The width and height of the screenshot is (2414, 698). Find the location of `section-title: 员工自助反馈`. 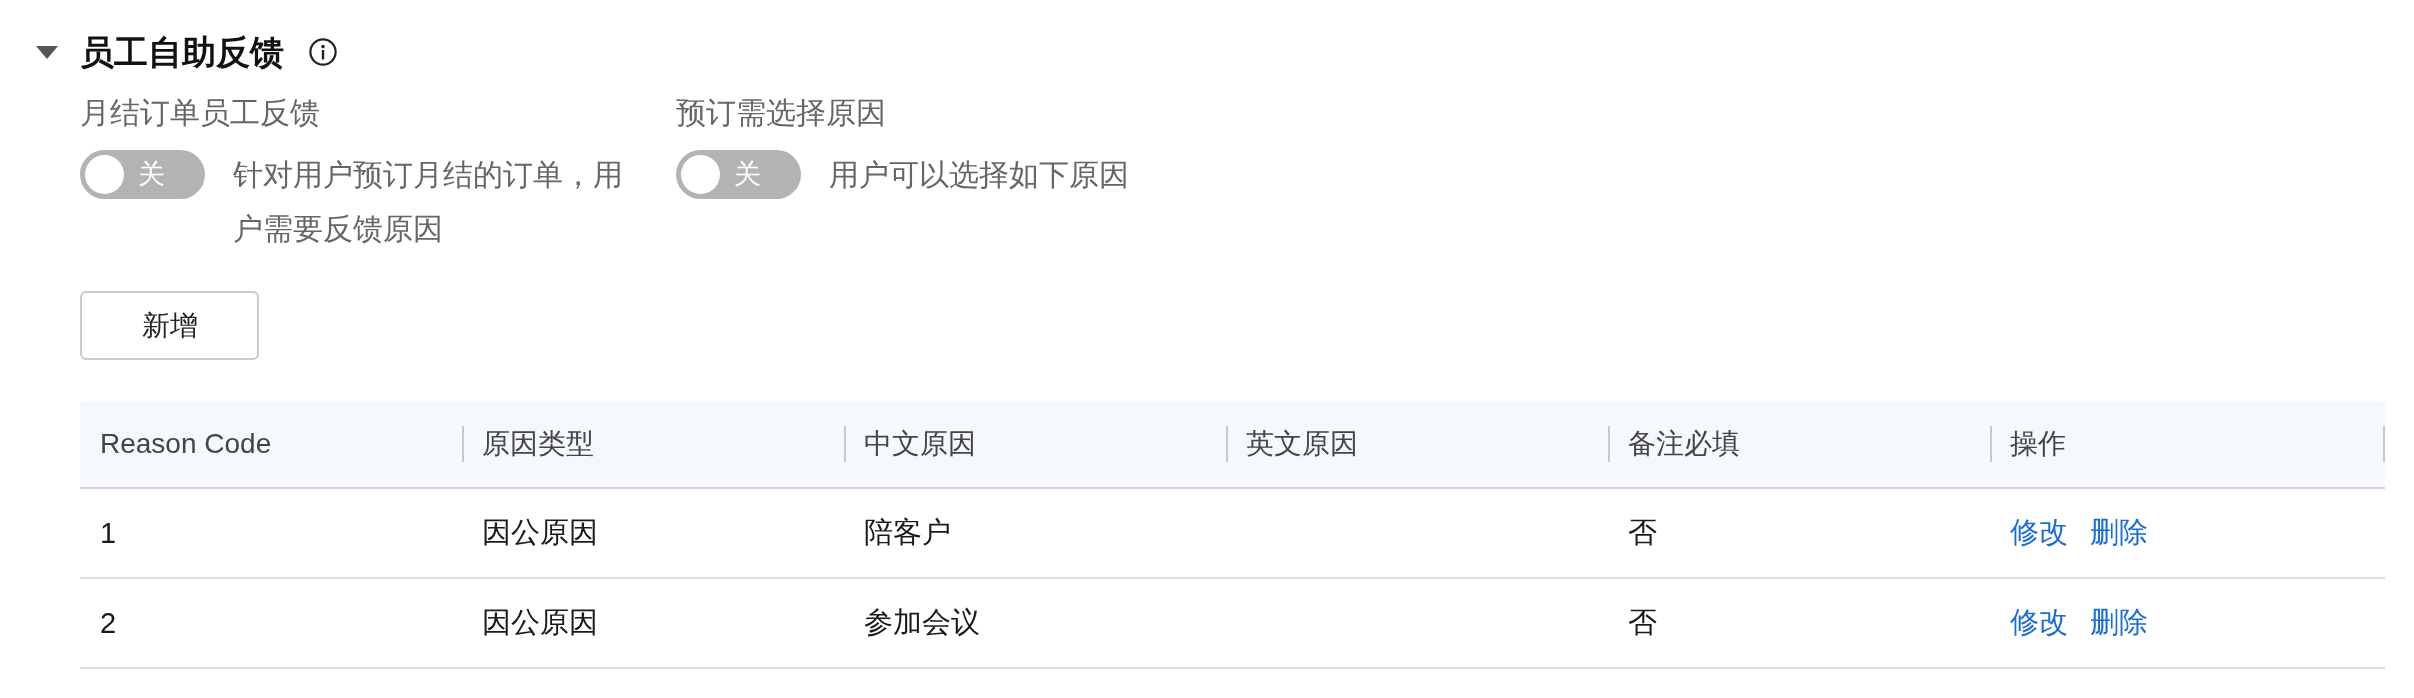

section-title: 员工自助反馈 is located at coordinates (182, 52).